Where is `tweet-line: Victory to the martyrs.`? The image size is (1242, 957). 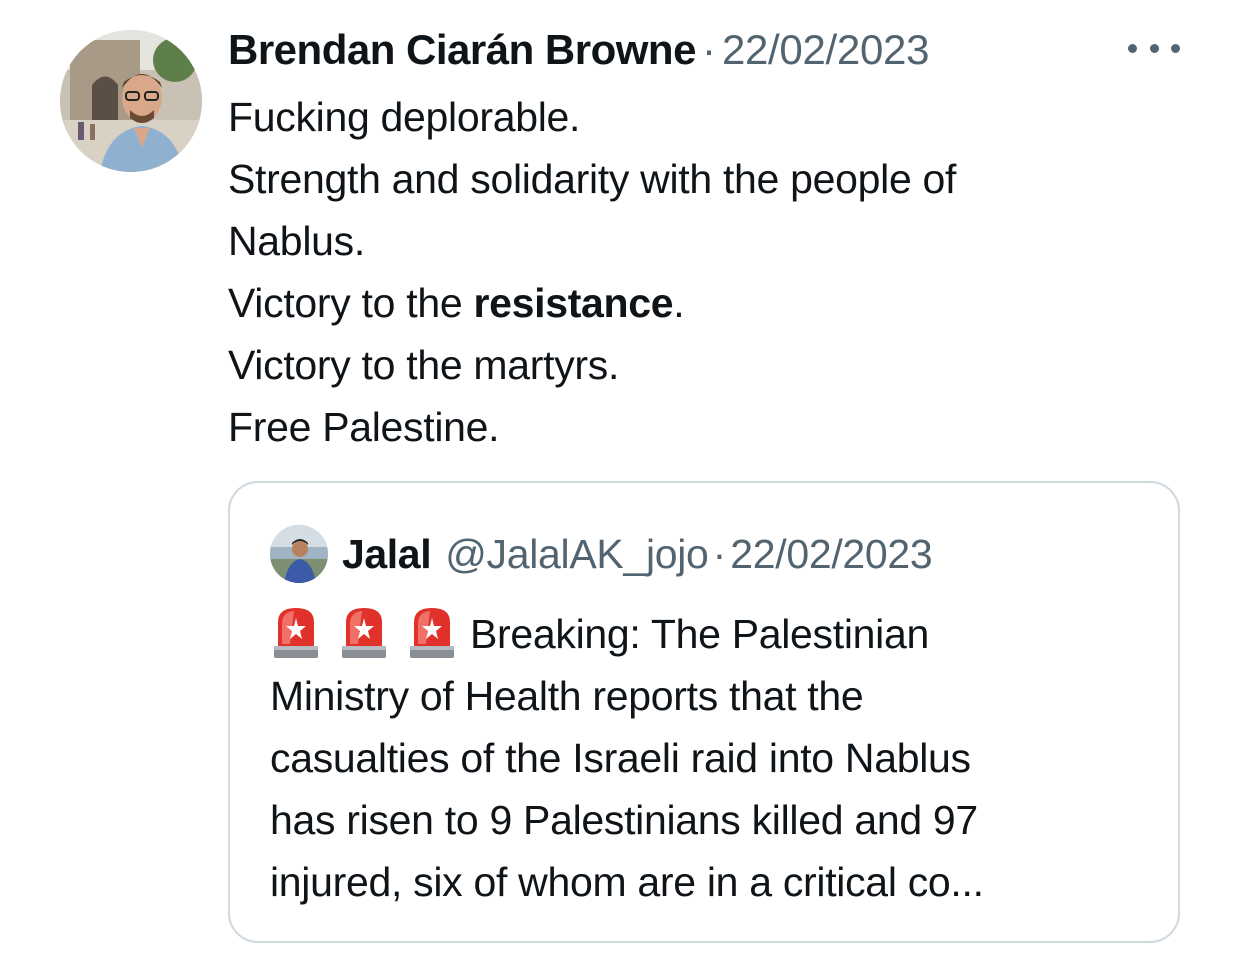
tweet-line: Victory to the martyrs. is located at coordinates (424, 365).